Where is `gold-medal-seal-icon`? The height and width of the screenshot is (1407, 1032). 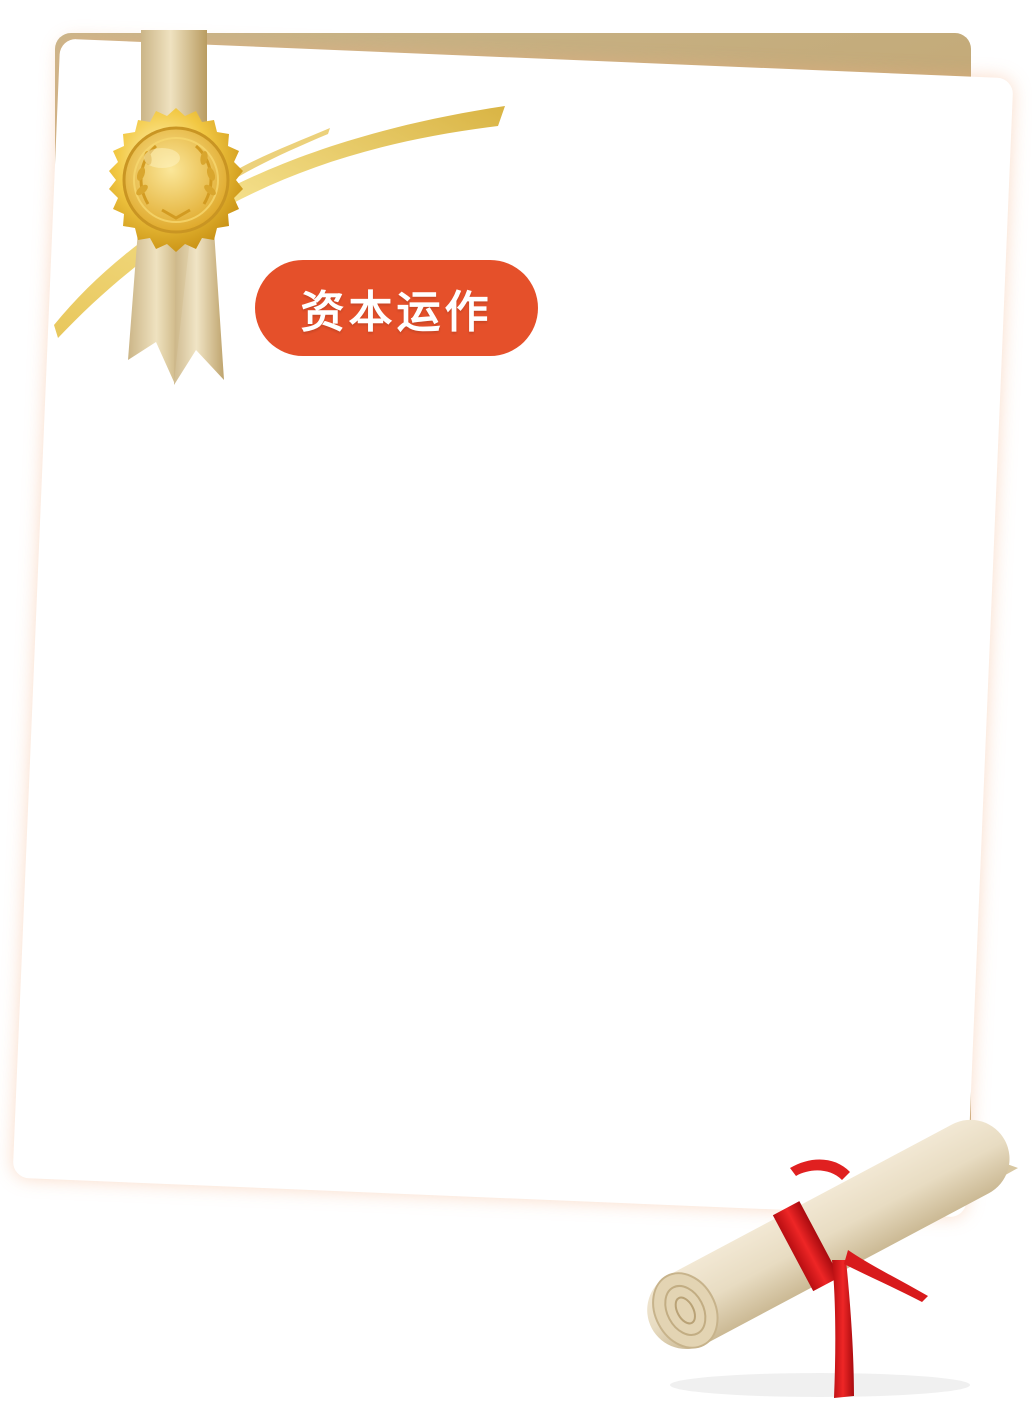
gold-medal-seal-icon is located at coordinates (176, 207).